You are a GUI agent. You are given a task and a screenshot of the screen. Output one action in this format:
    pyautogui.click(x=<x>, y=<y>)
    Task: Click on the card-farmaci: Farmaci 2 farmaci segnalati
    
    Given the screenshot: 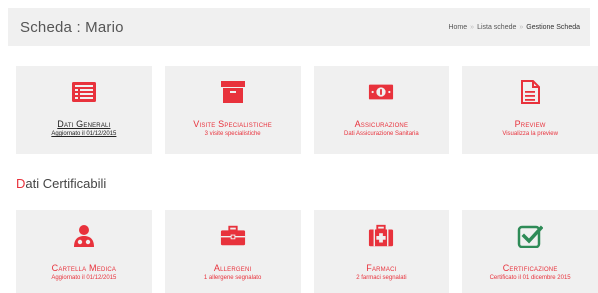 What is the action you would take?
    pyautogui.click(x=381, y=251)
    